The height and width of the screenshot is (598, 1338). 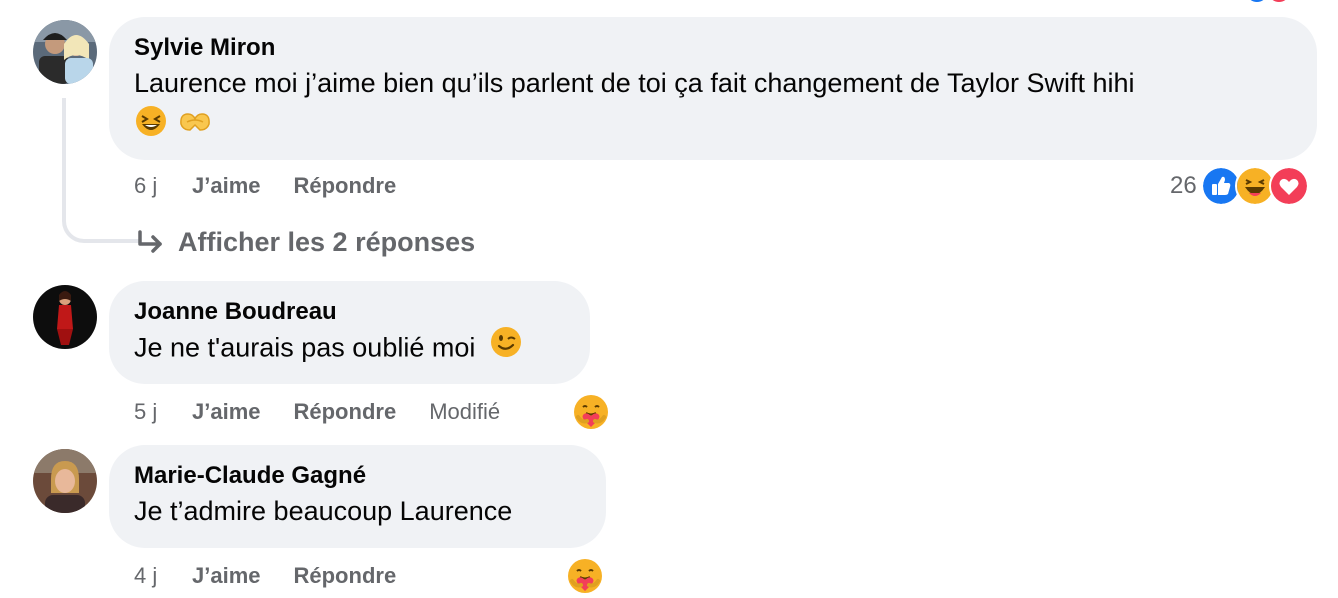 I want to click on heart-hands-icon, so click(x=195, y=123).